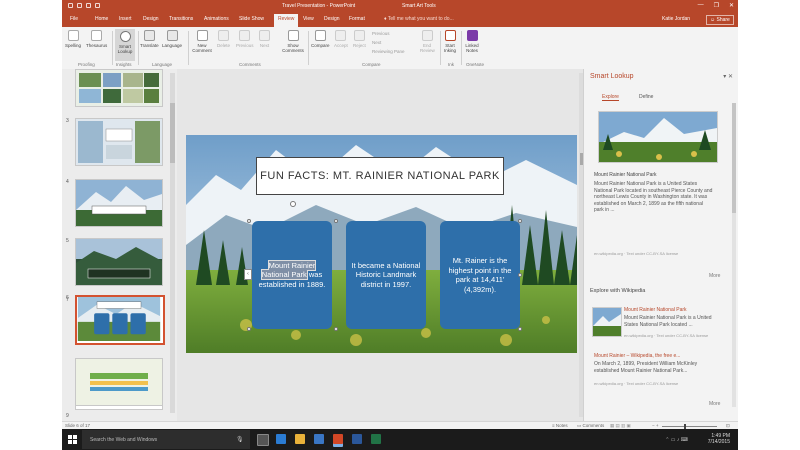 The width and height of the screenshot is (800, 450). What do you see at coordinates (245, 39) in the screenshot?
I see `previous-comment-button: Previous` at bounding box center [245, 39].